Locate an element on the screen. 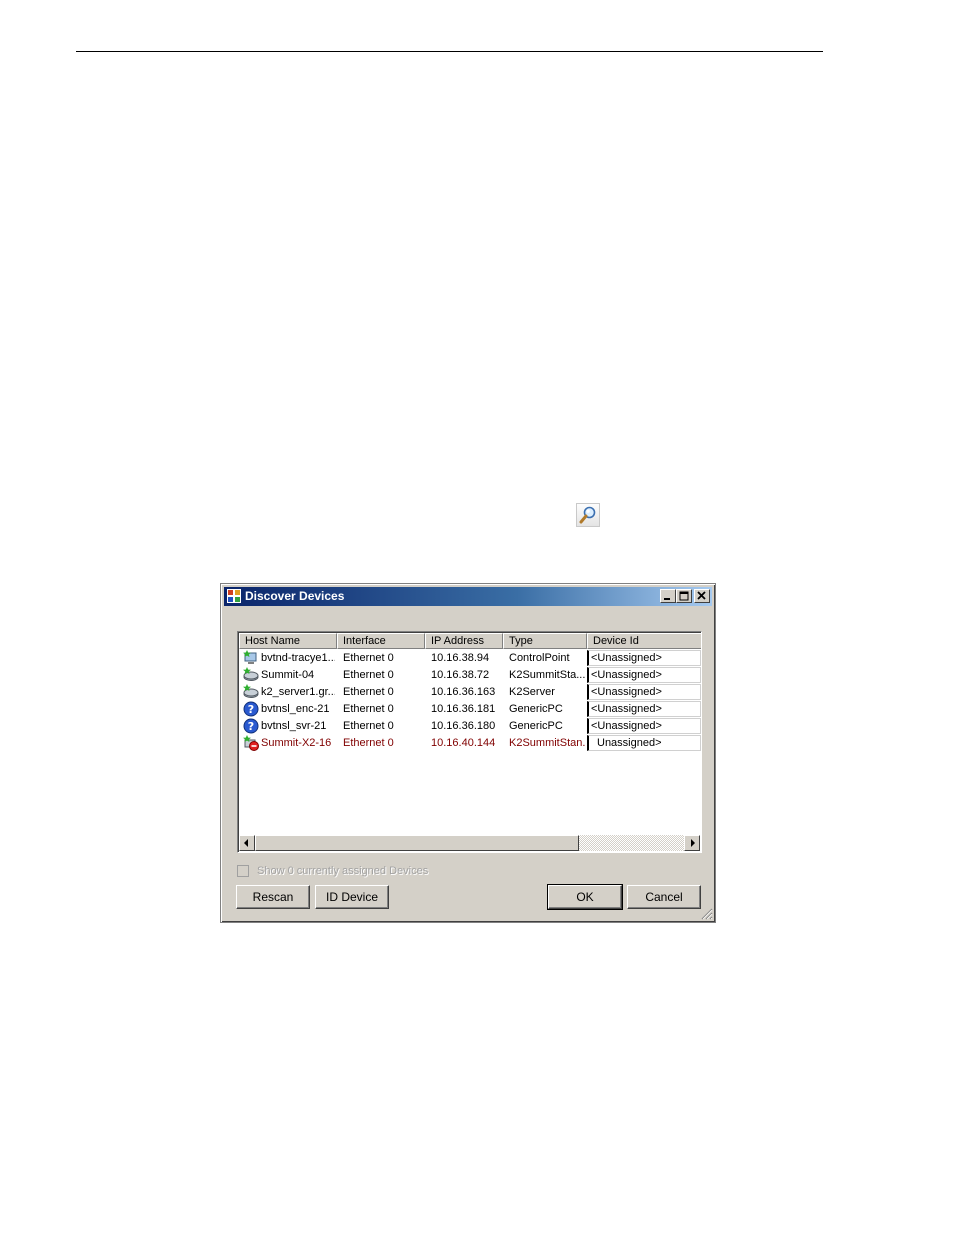  type-cell: ControlPoint is located at coordinates (539, 658).